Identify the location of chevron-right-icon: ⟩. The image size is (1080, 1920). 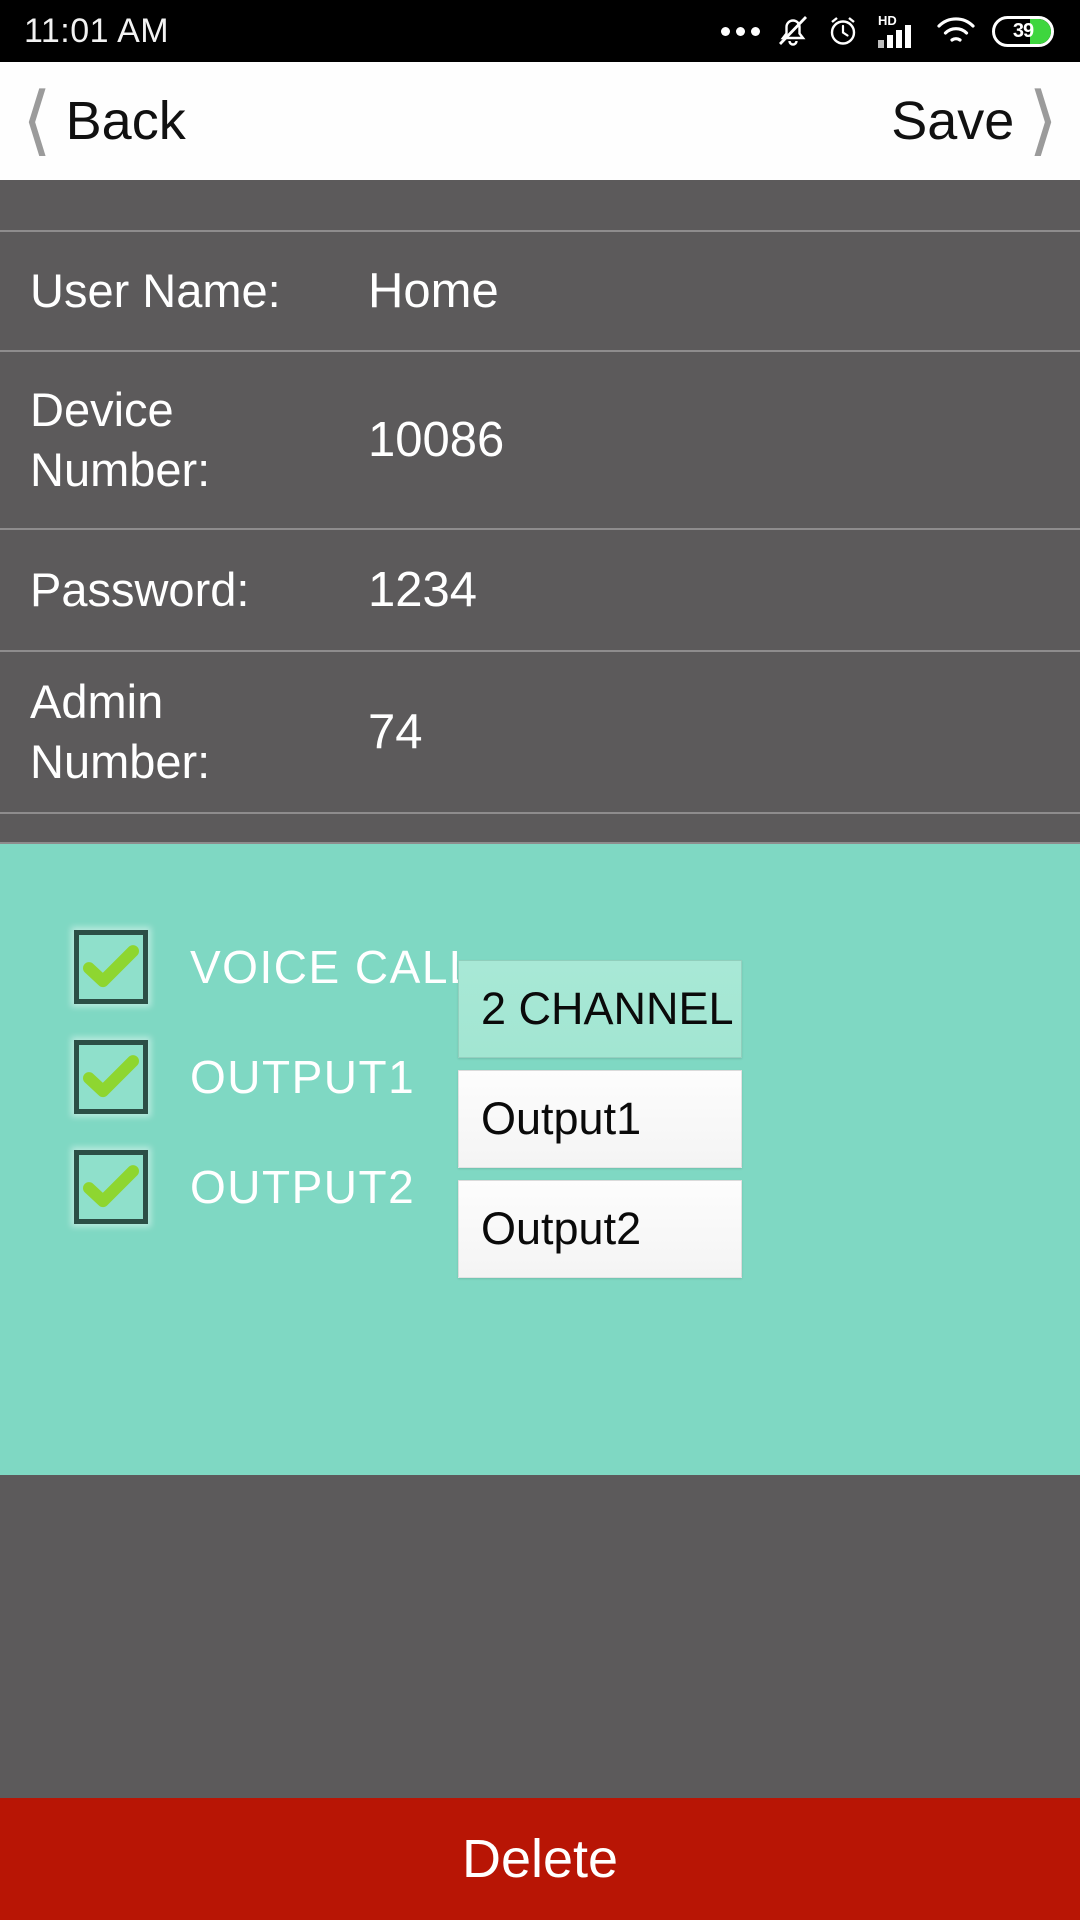
(1043, 120).